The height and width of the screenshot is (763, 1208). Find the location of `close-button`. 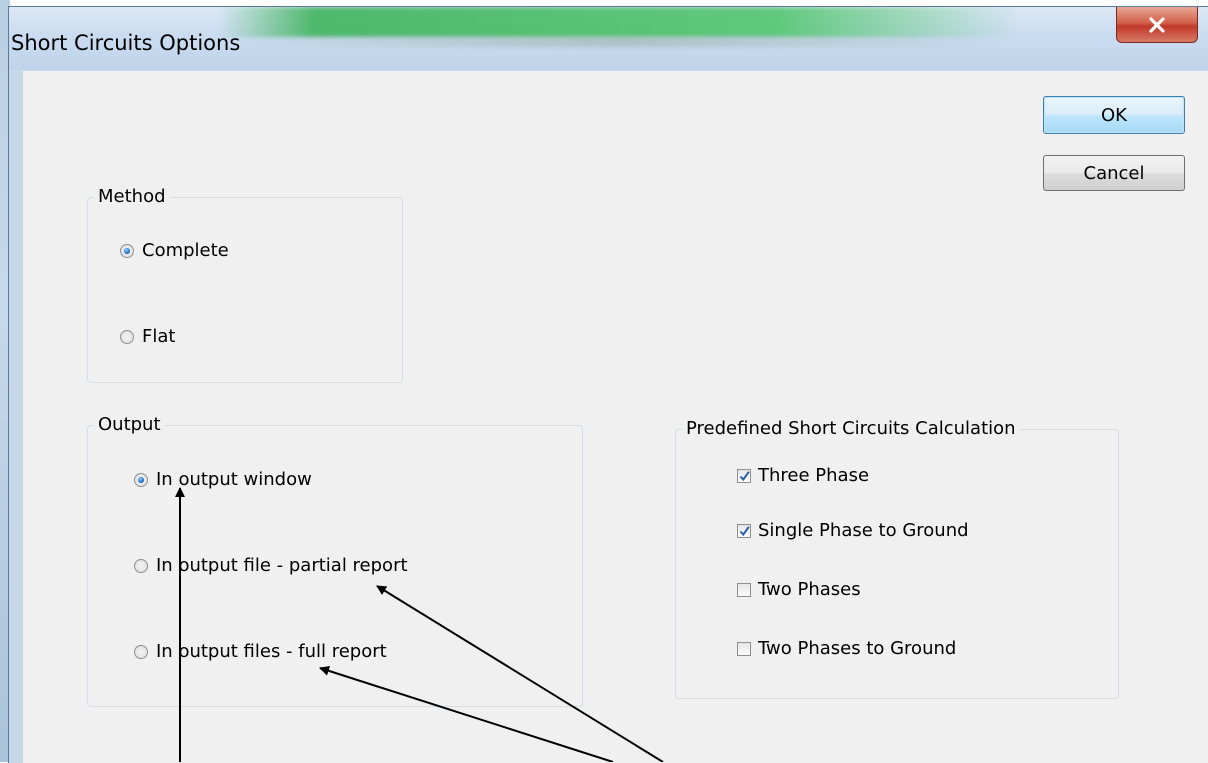

close-button is located at coordinates (1157, 25).